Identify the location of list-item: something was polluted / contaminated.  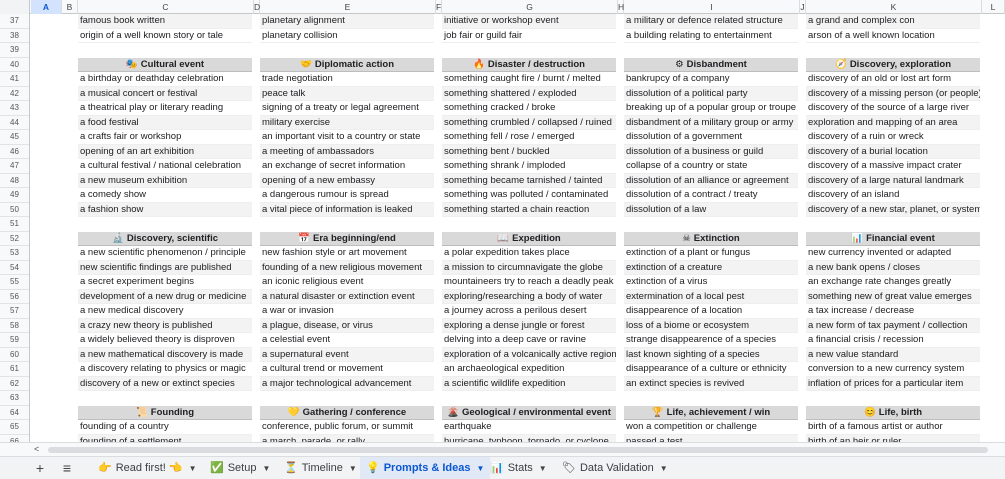
(529, 195).